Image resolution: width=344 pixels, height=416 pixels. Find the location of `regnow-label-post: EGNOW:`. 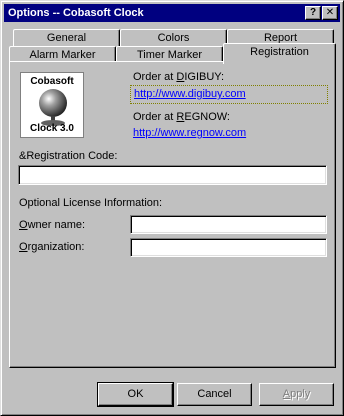

regnow-label-post: EGNOW: is located at coordinates (207, 117).